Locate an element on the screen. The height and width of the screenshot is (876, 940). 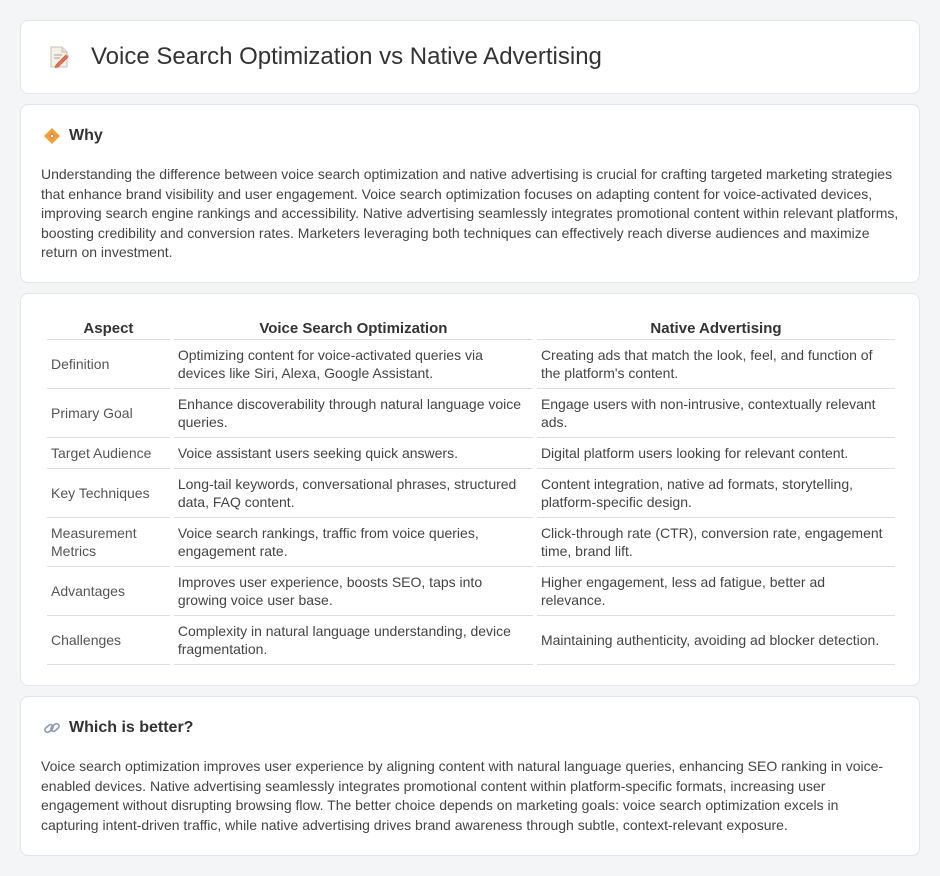
row-aspect: Challenges is located at coordinates (108, 640).